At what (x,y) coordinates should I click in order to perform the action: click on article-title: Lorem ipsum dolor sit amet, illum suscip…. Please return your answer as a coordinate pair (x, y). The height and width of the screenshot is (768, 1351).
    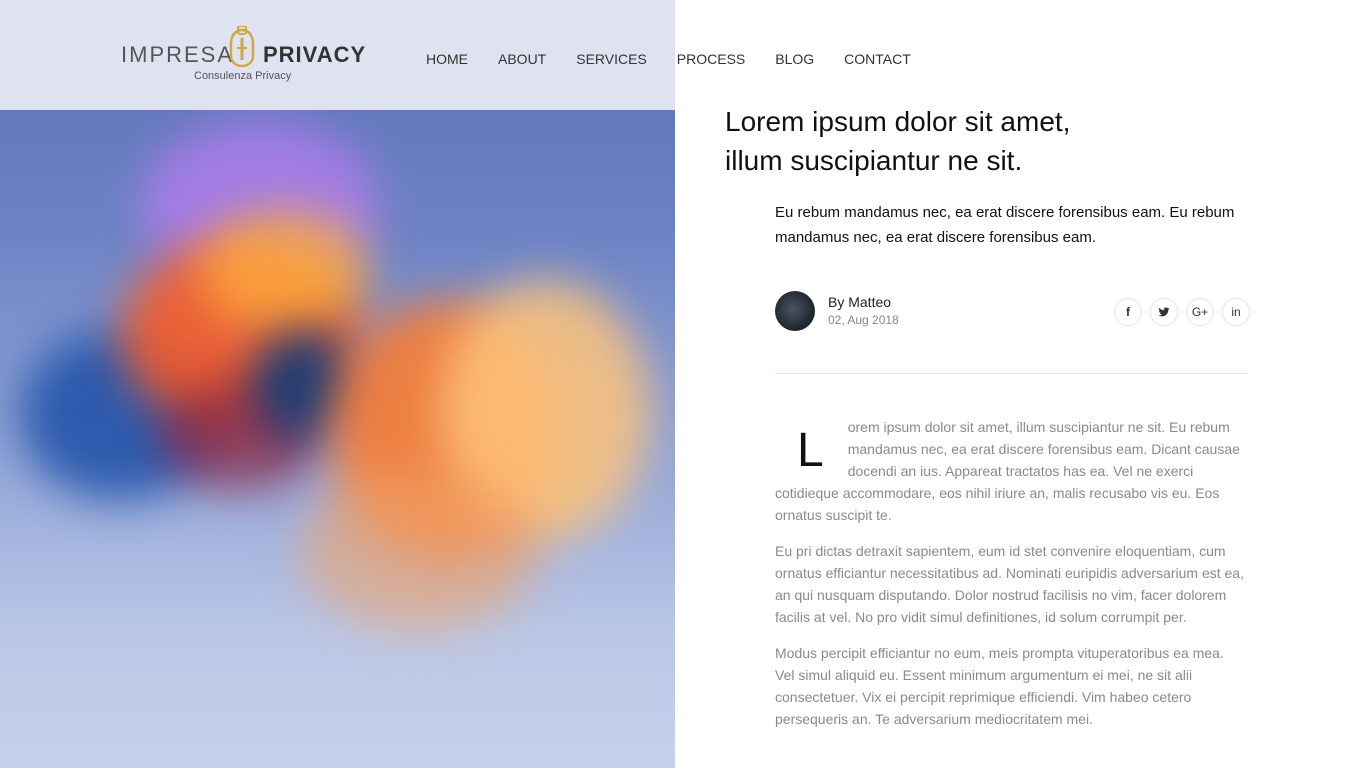
    Looking at the image, I should click on (985, 141).